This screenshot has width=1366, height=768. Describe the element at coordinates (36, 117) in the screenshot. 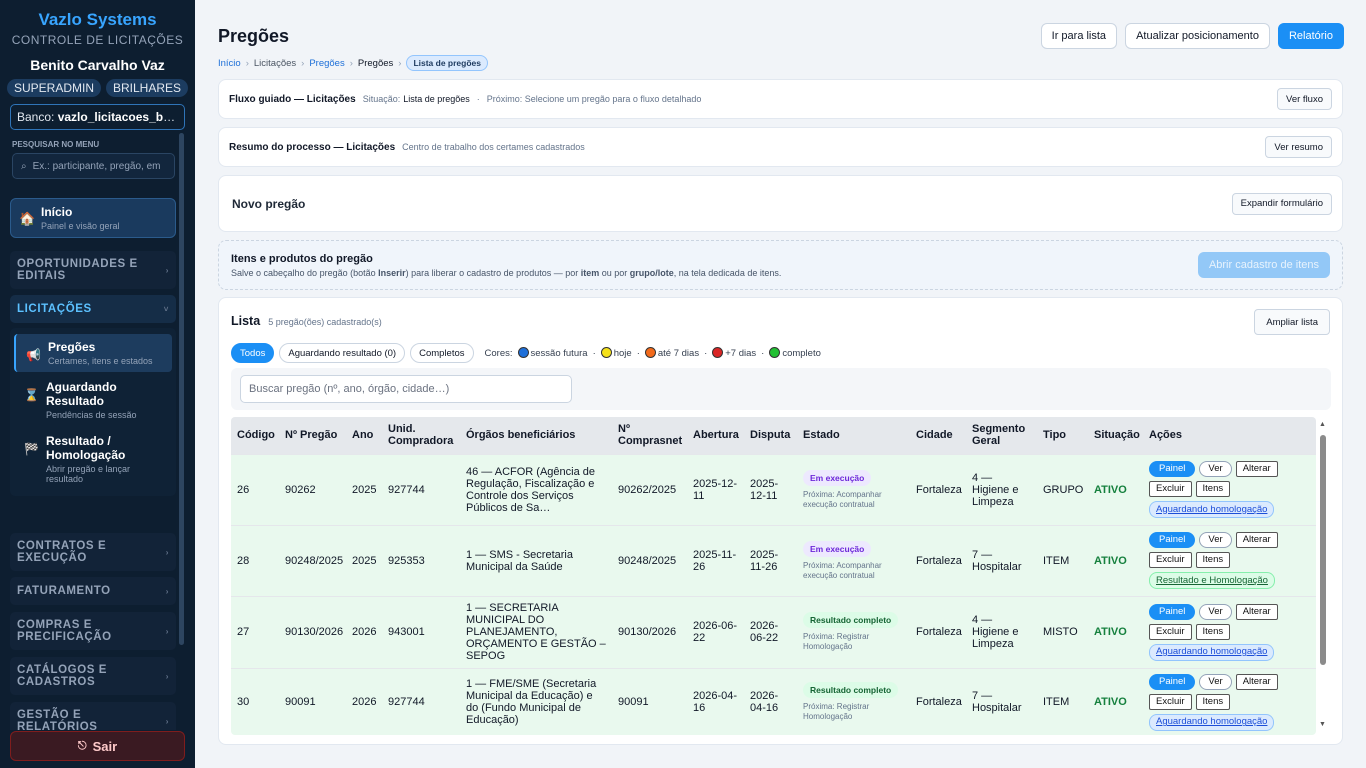

I see `database-label: Banco:` at that location.